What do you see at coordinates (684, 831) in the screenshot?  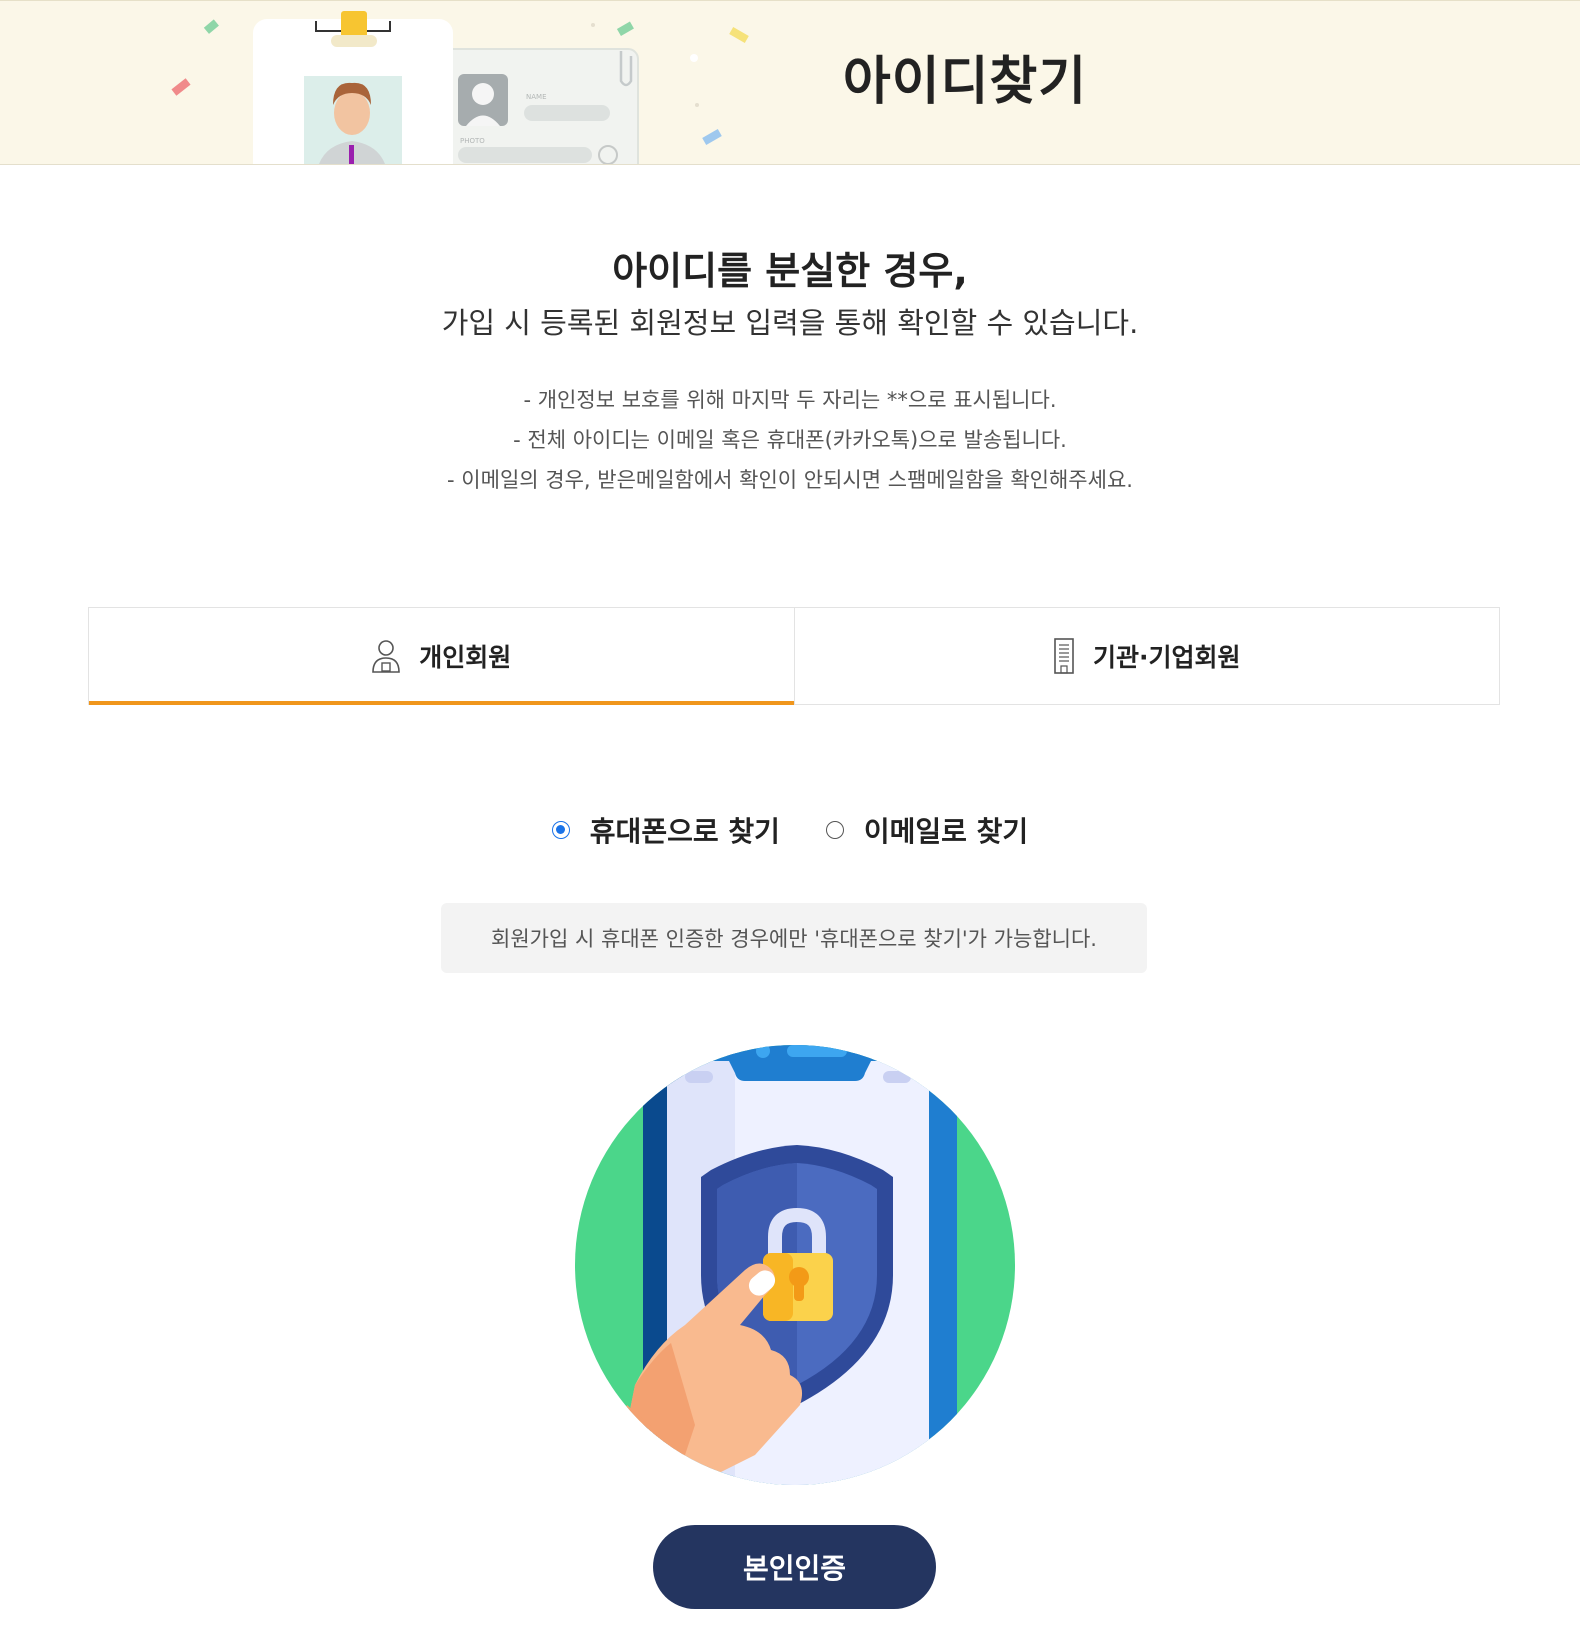 I see `find-by-phone-label: 휴대폰으로 찾기` at bounding box center [684, 831].